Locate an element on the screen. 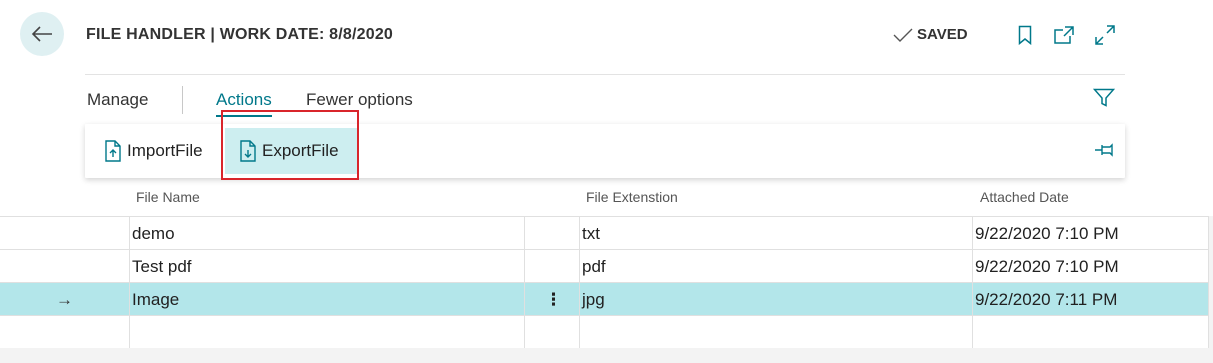 The height and width of the screenshot is (363, 1213). column-header-file-extension: File Extenstion is located at coordinates (632, 197).